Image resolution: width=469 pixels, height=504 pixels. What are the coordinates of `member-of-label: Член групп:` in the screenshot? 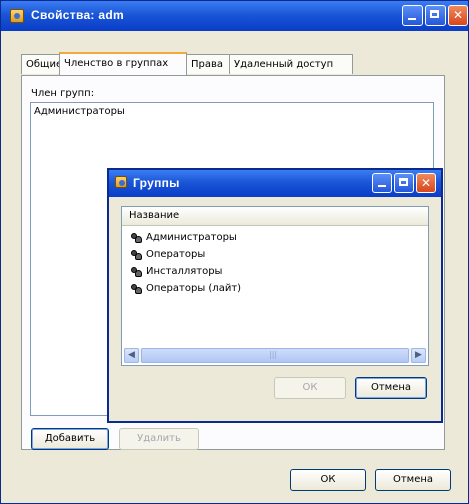 It's located at (63, 93).